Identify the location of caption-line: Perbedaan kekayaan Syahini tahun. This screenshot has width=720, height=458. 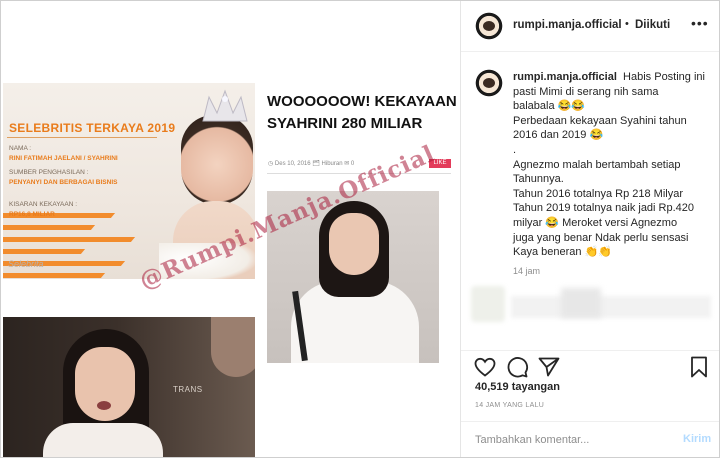
(600, 120).